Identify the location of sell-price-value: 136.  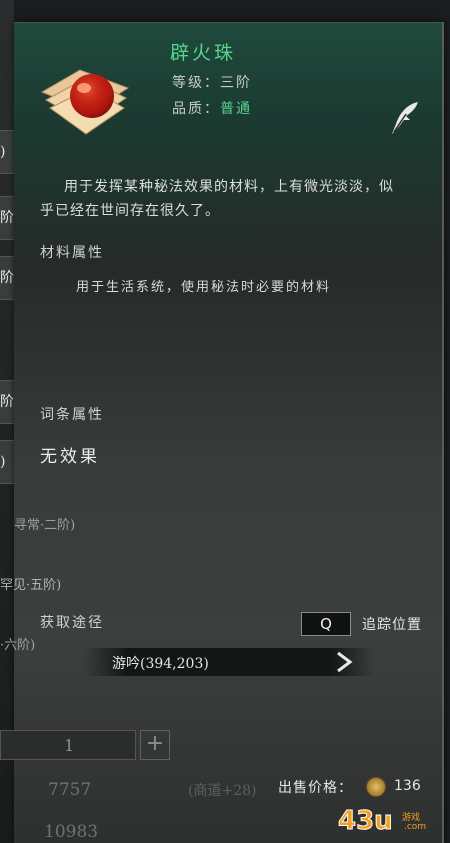
(407, 786).